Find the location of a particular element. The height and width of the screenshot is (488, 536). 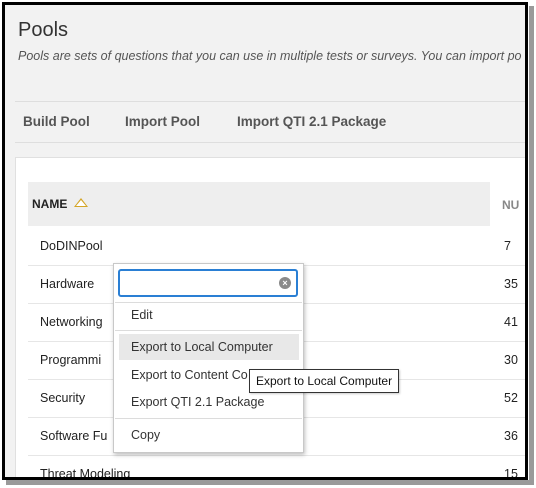

pool-name: Programmi is located at coordinates (70, 360).